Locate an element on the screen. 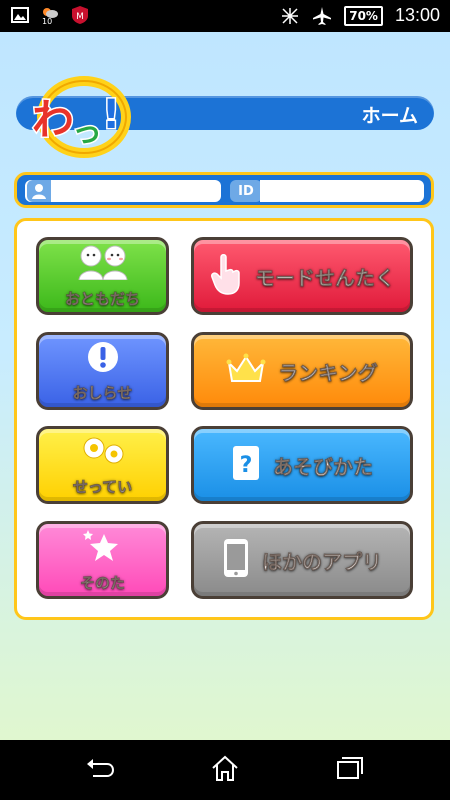 The width and height of the screenshot is (450, 800). page-title: ホーム is located at coordinates (389, 116).